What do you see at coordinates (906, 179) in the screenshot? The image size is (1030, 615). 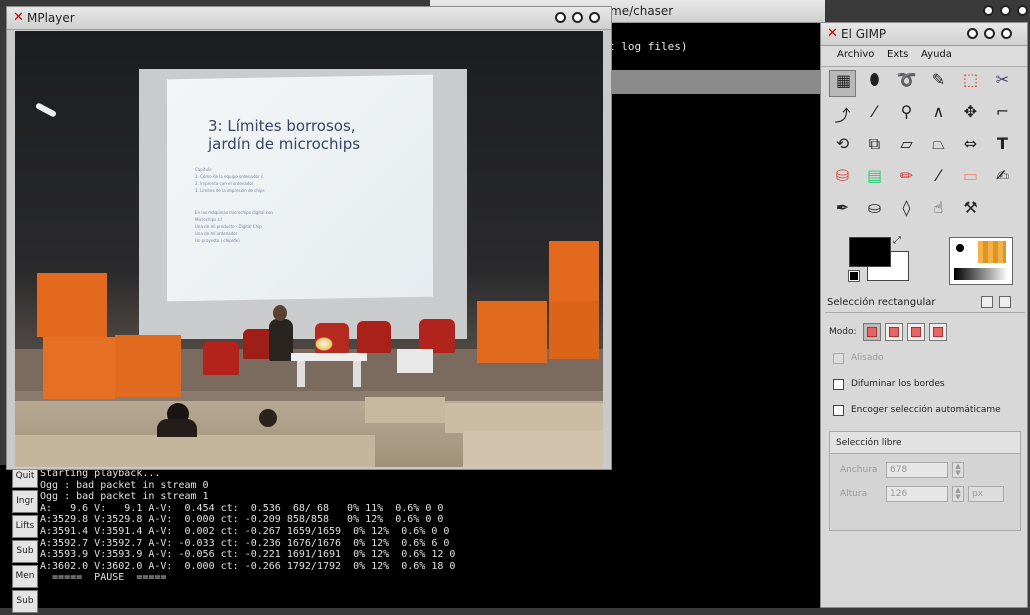 I see `pencil-icon: ✏` at bounding box center [906, 179].